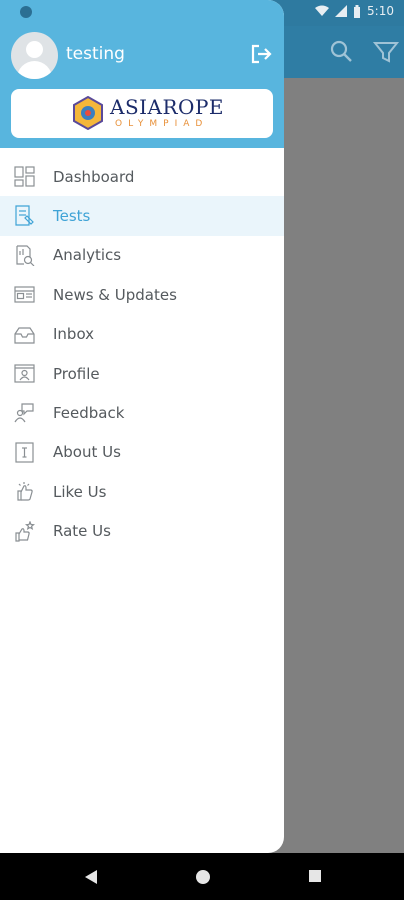 Image resolution: width=404 pixels, height=900 pixels. I want to click on menu-item-feedback: Feedback, so click(142, 412).